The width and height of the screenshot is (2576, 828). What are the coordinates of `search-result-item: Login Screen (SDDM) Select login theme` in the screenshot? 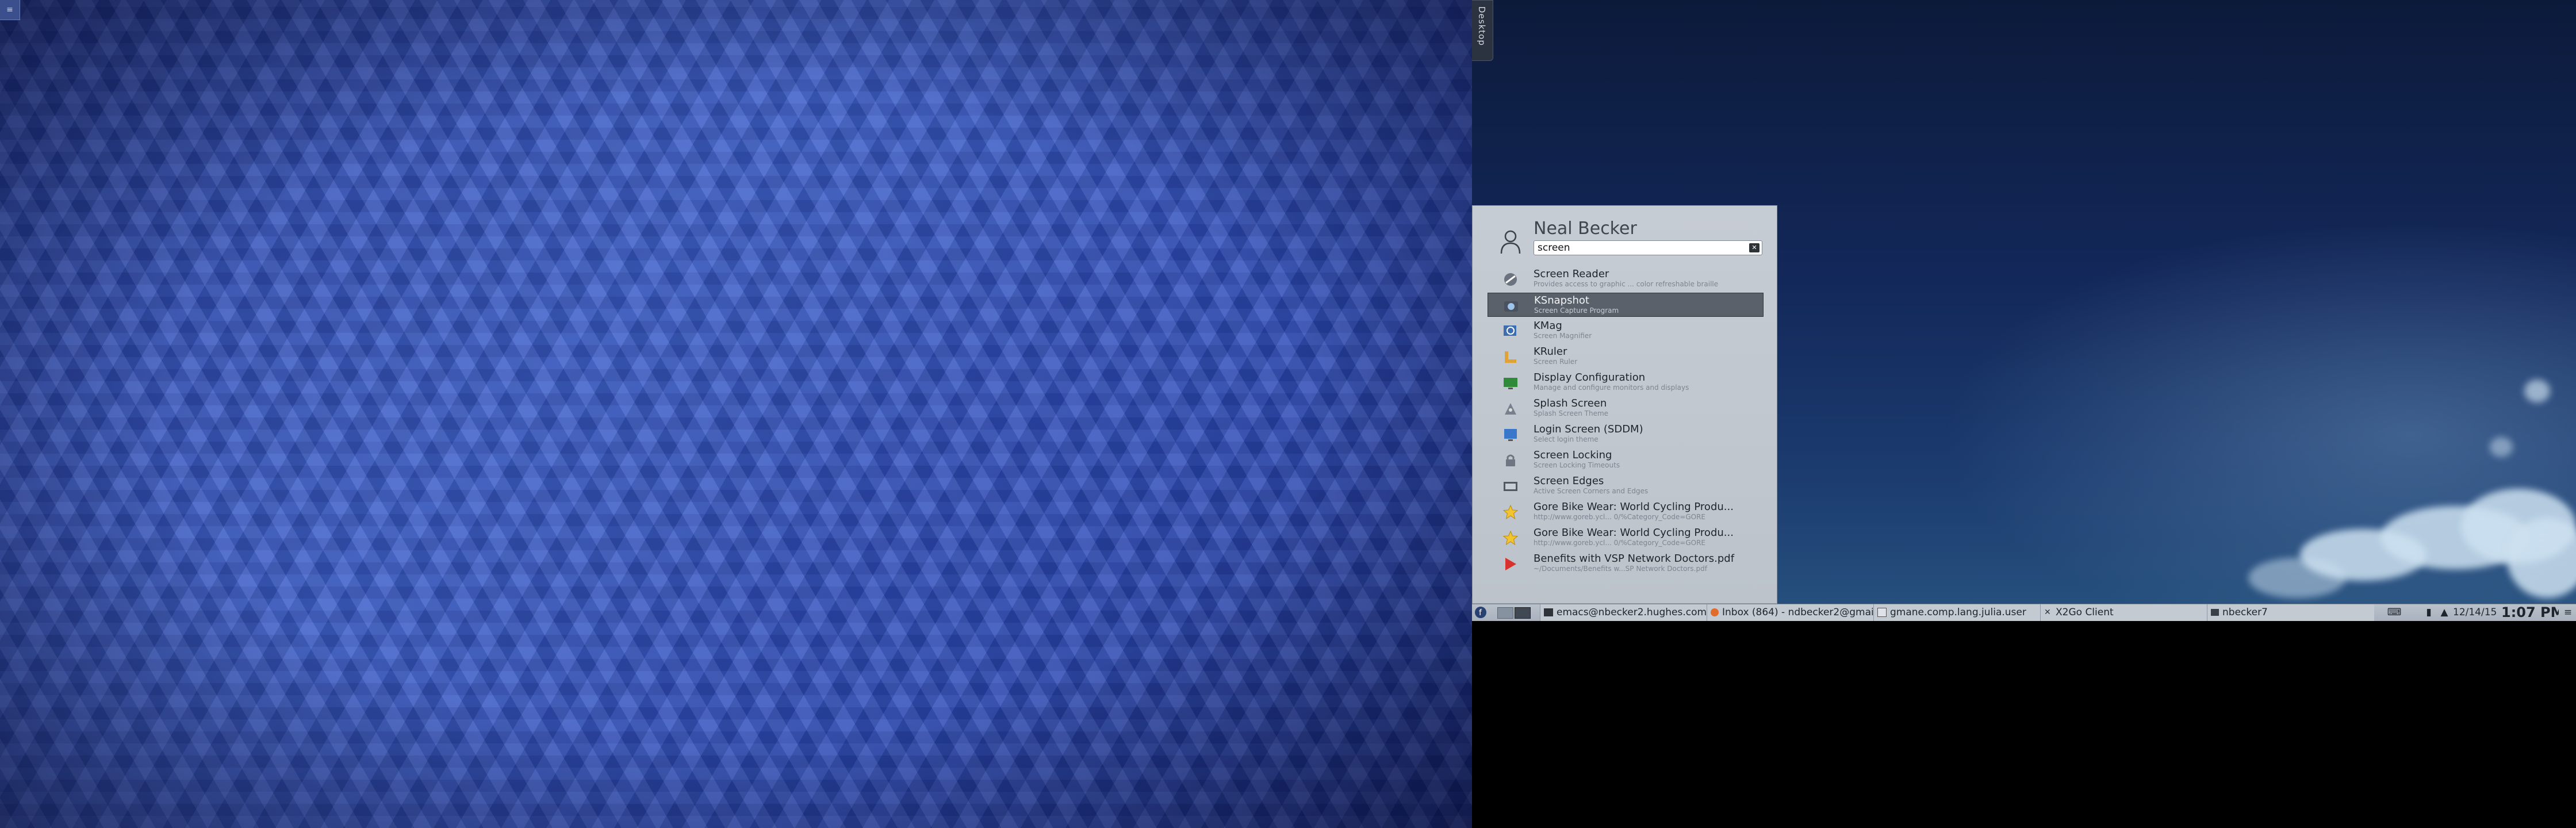 It's located at (1626, 434).